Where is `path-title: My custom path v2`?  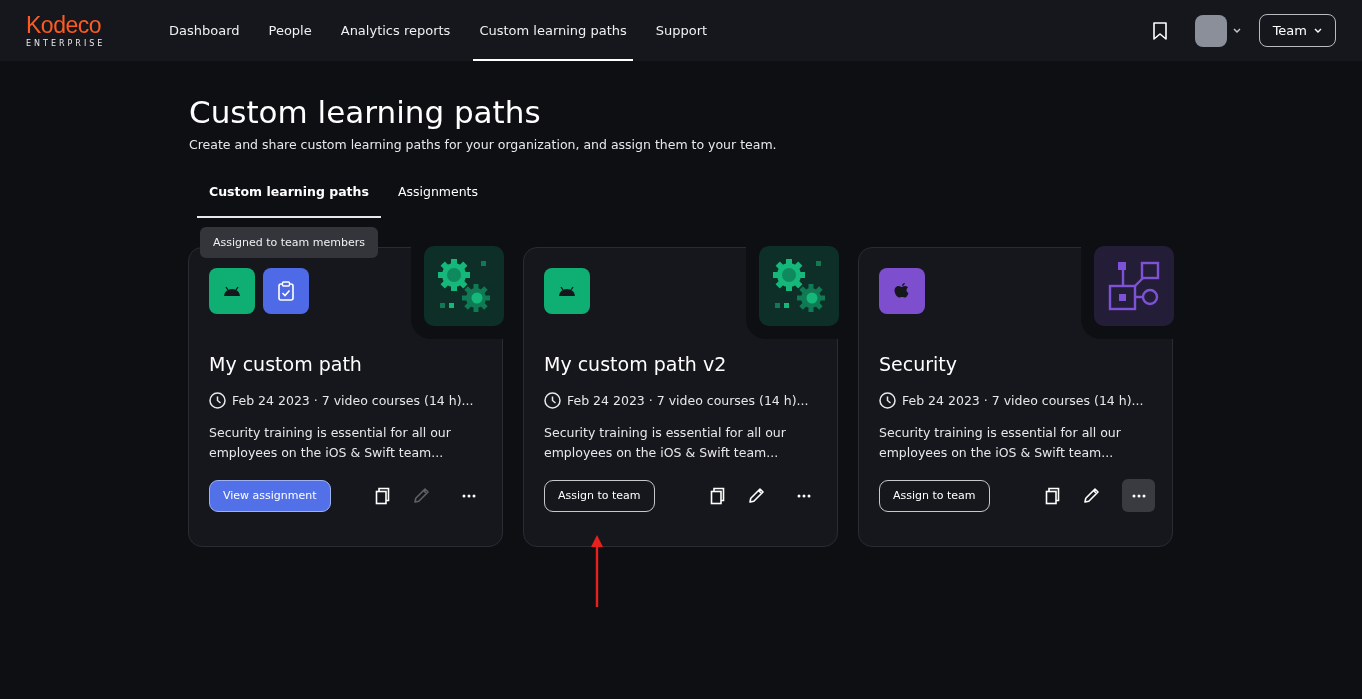 path-title: My custom path v2 is located at coordinates (636, 364).